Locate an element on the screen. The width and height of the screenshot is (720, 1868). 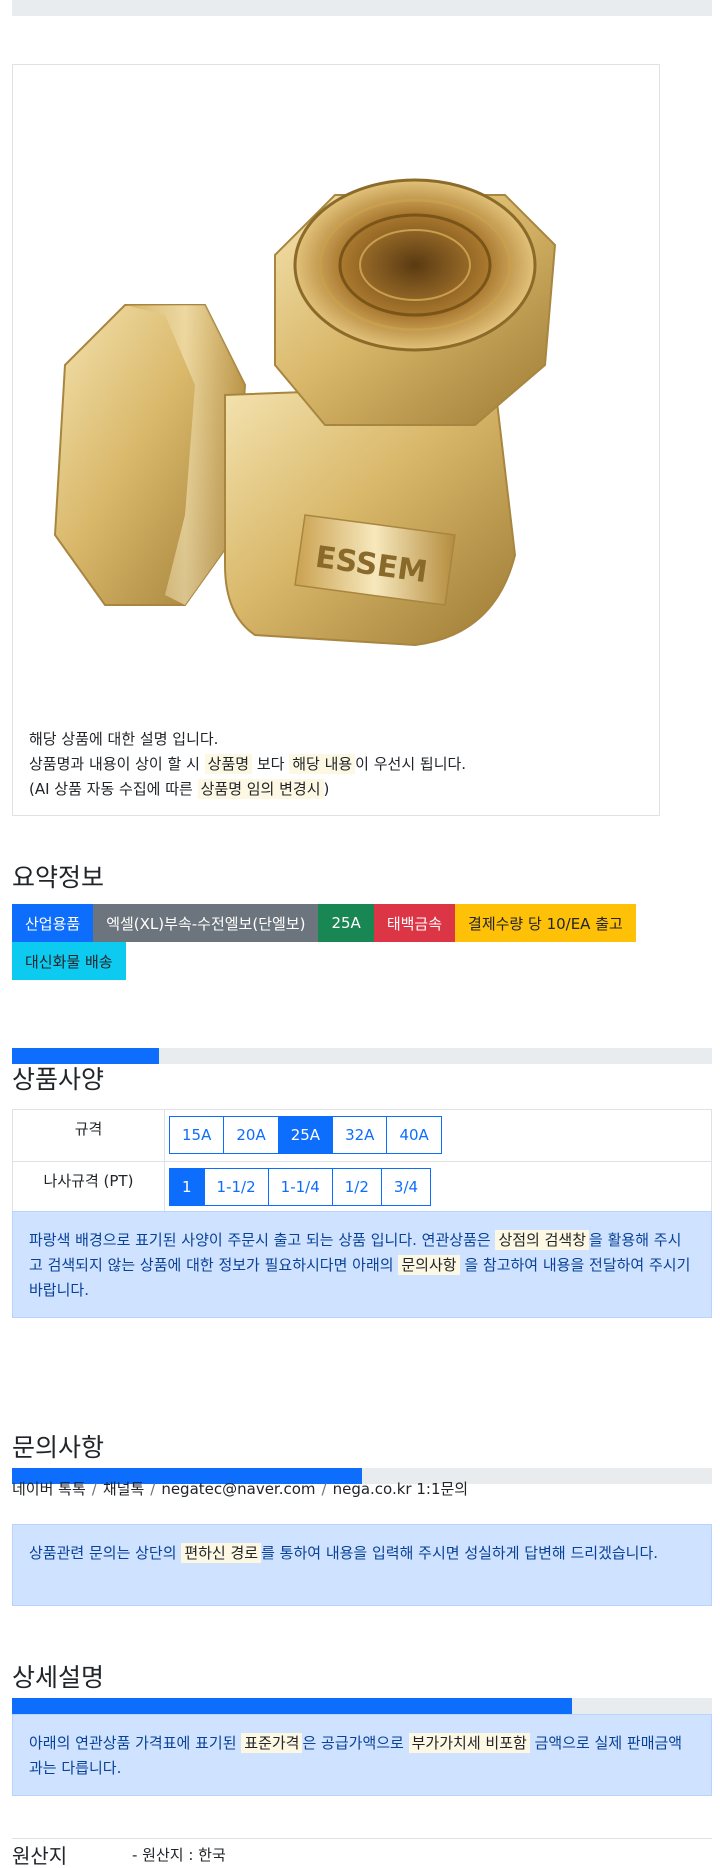
desc-text: 보다 is located at coordinates (271, 764).